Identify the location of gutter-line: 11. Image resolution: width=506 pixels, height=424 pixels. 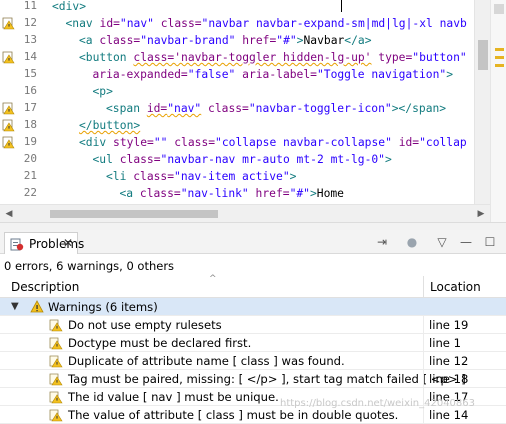
(23, 7).